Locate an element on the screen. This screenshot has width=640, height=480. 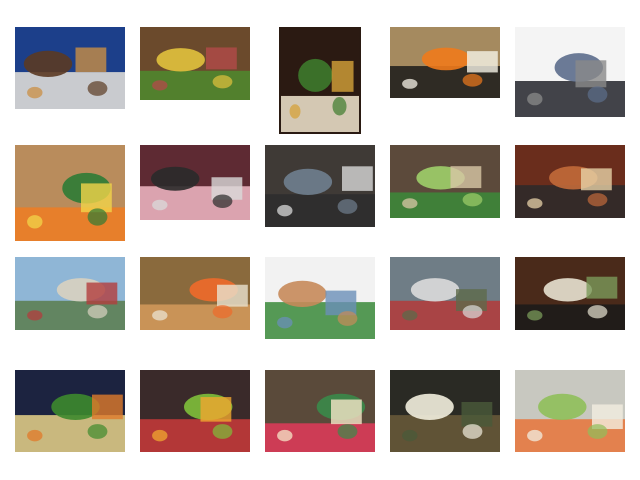
thumbnail-dinner-table is located at coordinates (570, 293).